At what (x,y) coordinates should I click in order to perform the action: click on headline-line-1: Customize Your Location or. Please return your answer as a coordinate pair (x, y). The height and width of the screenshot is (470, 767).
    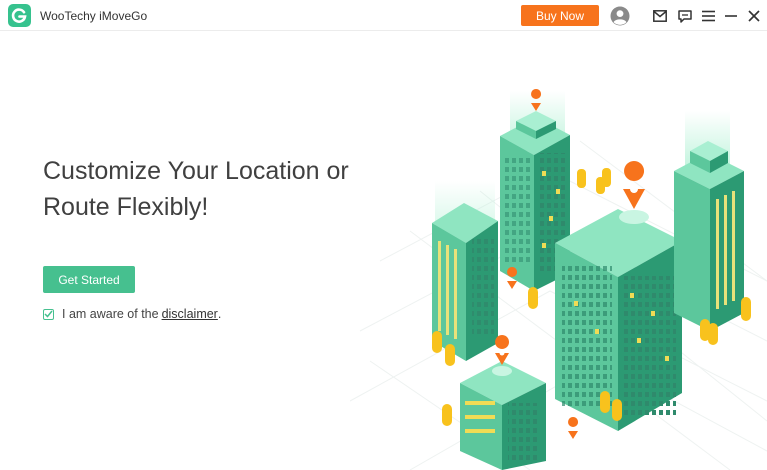
    Looking at the image, I should click on (196, 171).